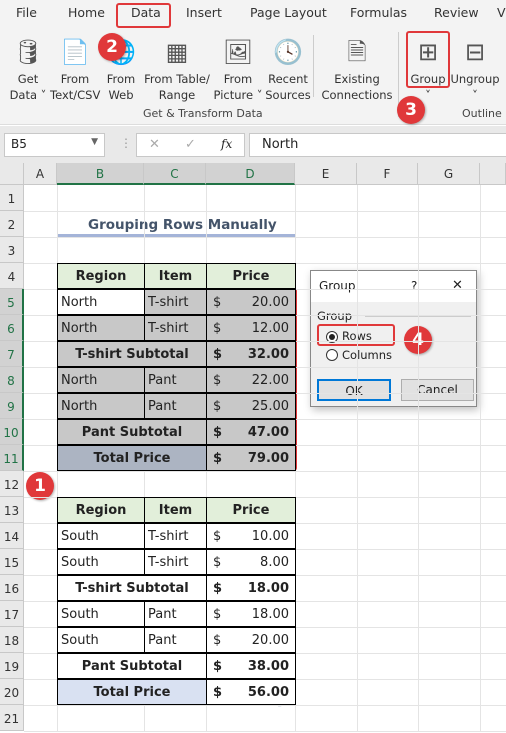 The height and width of the screenshot is (733, 506). What do you see at coordinates (175, 174) in the screenshot?
I see `column-header-C: C` at bounding box center [175, 174].